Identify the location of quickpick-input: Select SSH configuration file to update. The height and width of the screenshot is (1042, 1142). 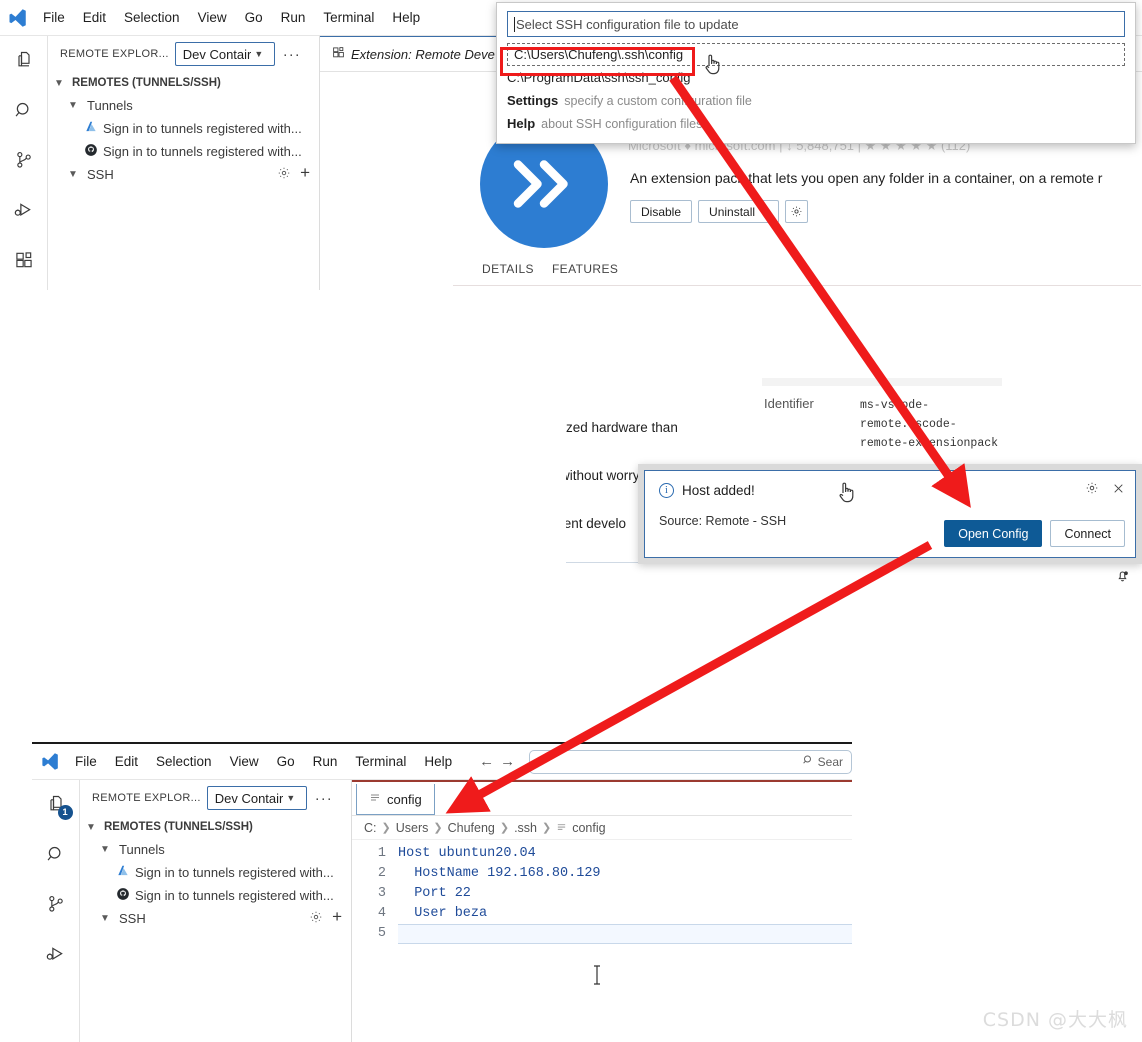
(816, 24).